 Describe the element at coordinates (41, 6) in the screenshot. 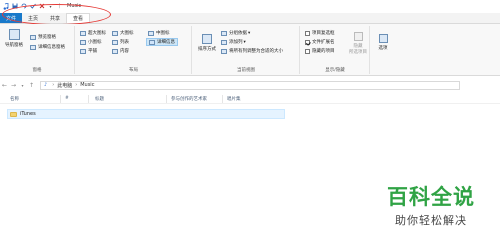

I see `delete-icon` at that location.